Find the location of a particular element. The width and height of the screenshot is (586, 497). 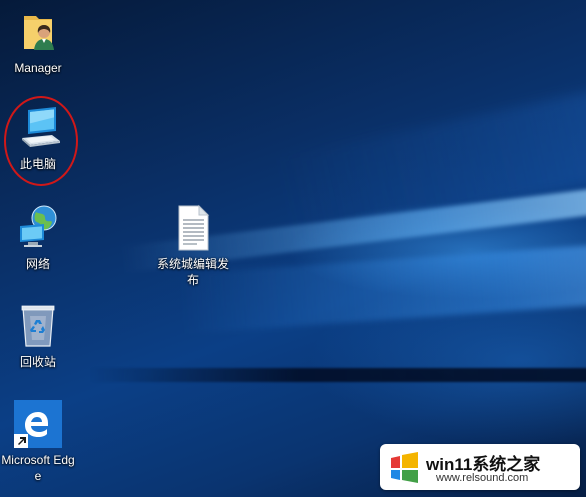

user-folder-icon is located at coordinates (38, 32).